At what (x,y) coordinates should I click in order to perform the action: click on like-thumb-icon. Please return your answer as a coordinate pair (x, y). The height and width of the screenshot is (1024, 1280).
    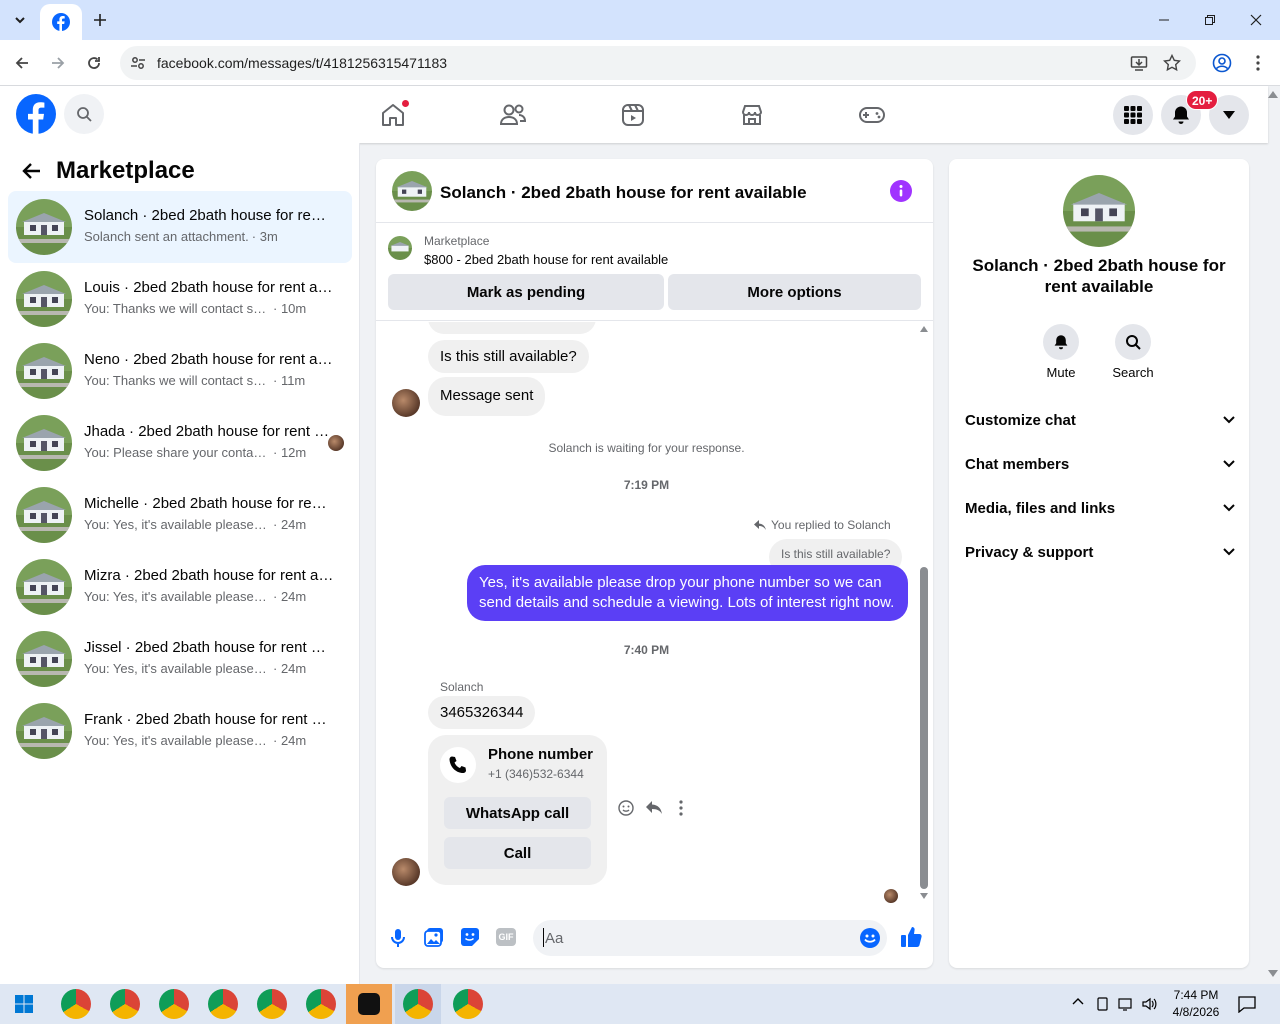
    Looking at the image, I should click on (911, 937).